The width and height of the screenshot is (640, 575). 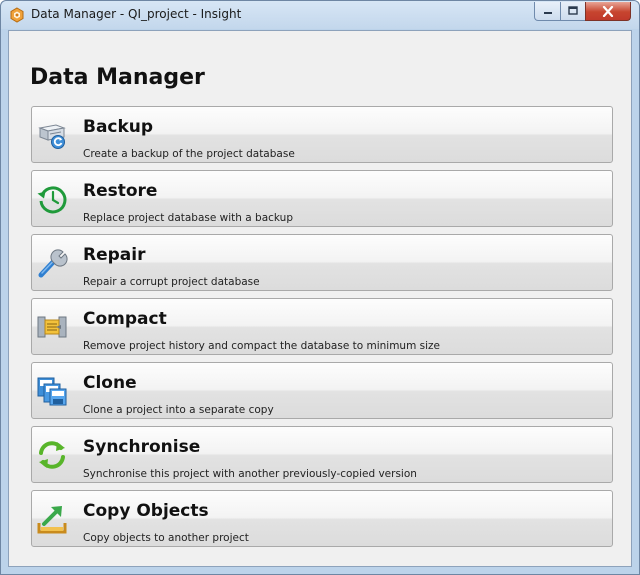 I want to click on restore-label: Restore, so click(x=120, y=191).